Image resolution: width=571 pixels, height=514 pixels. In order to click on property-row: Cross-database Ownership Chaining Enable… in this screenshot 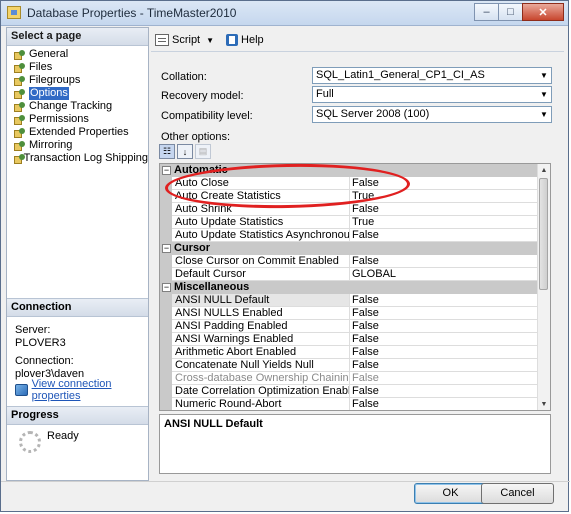, I will do `click(349, 378)`.